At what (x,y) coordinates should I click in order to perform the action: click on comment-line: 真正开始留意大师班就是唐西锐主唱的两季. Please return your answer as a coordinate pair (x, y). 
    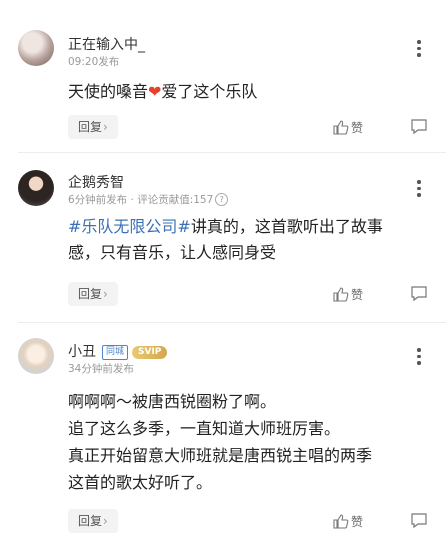
    Looking at the image, I should click on (220, 455).